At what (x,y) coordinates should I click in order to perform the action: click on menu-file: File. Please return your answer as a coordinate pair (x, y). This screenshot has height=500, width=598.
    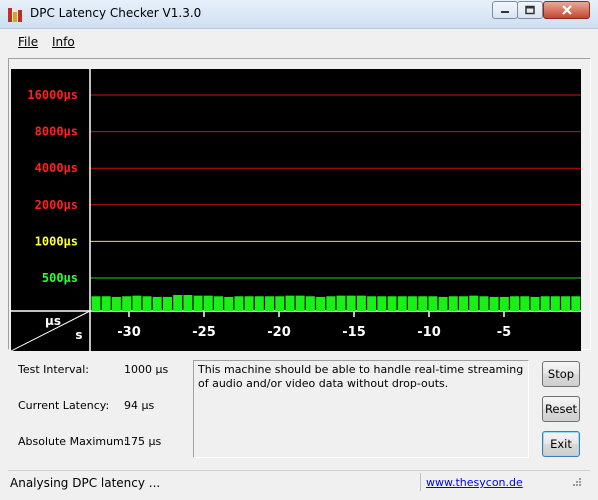
    Looking at the image, I should click on (28, 42).